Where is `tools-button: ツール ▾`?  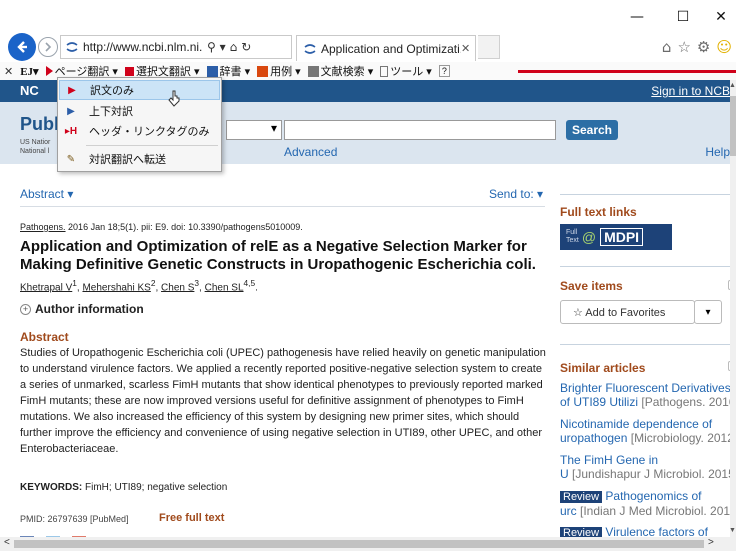 tools-button: ツール ▾ is located at coordinates (406, 71).